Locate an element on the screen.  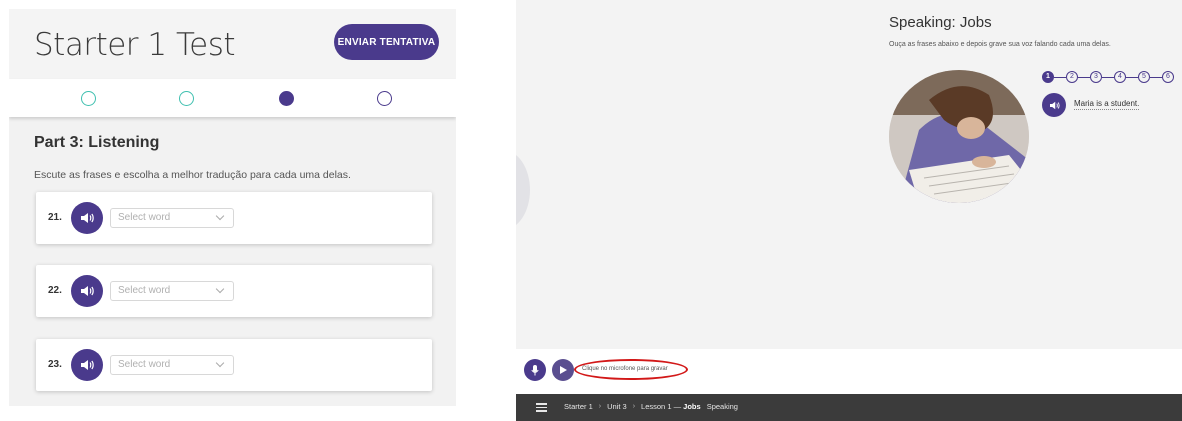
student-reading-image is located at coordinates (959, 136).